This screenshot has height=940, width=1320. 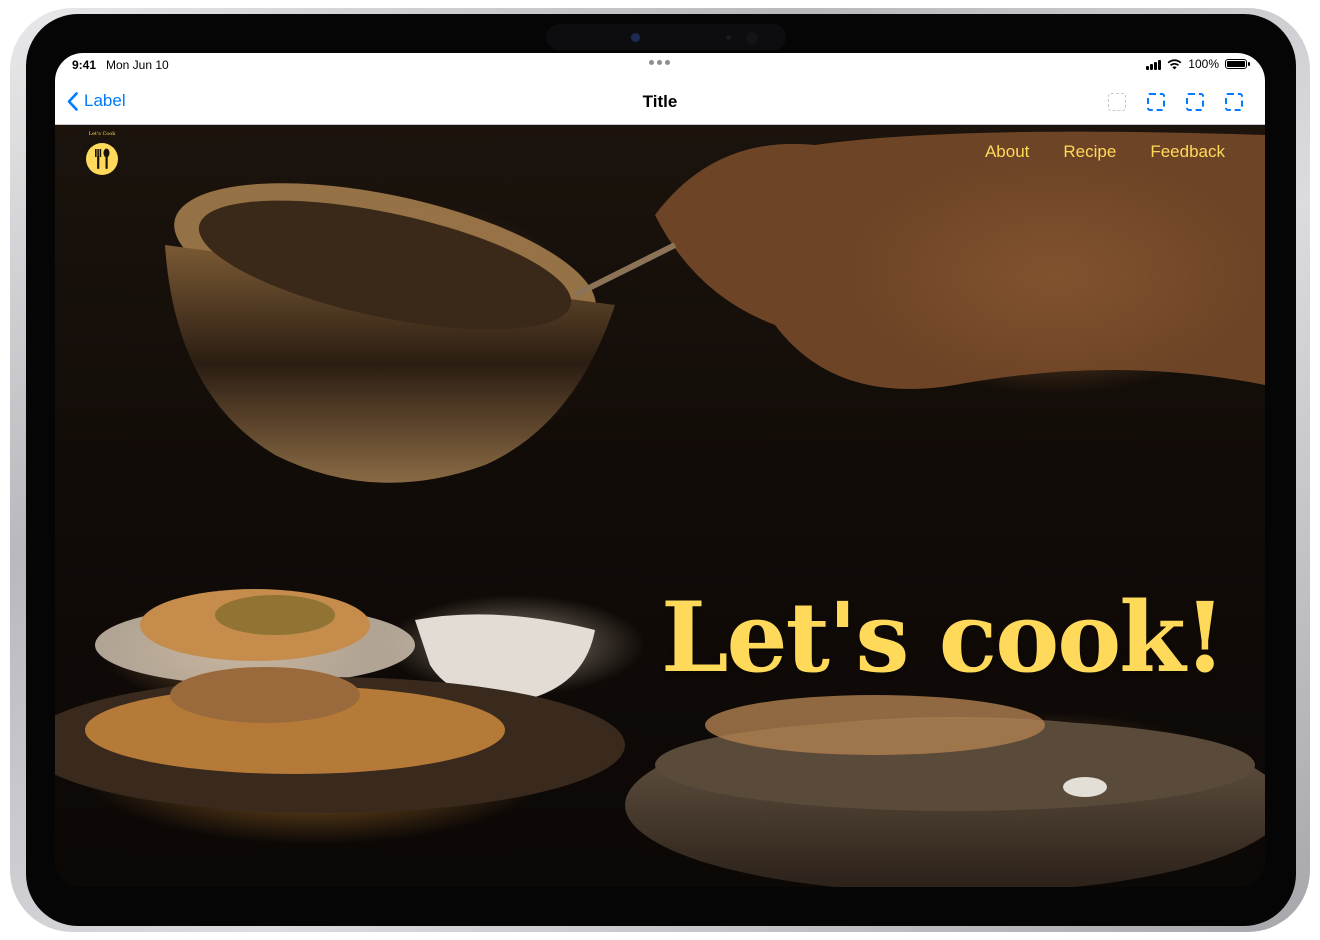 I want to click on camera-housing, so click(x=666, y=37).